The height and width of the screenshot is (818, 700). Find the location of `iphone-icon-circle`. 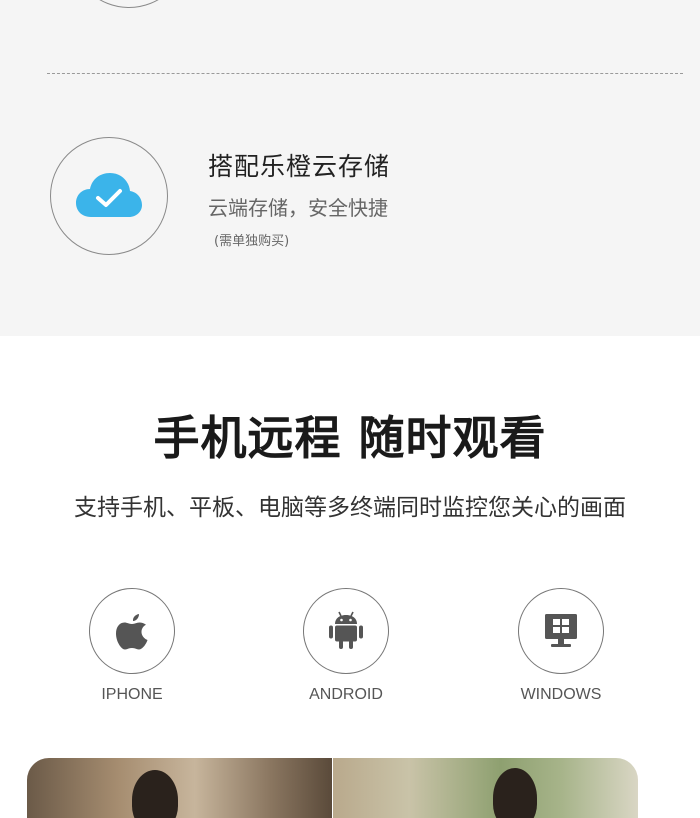

iphone-icon-circle is located at coordinates (132, 631).